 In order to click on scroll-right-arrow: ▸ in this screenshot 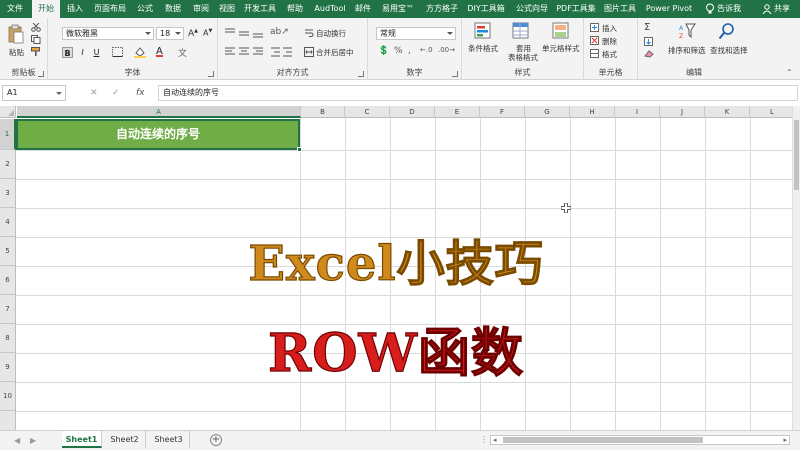, I will do `click(785, 440)`.